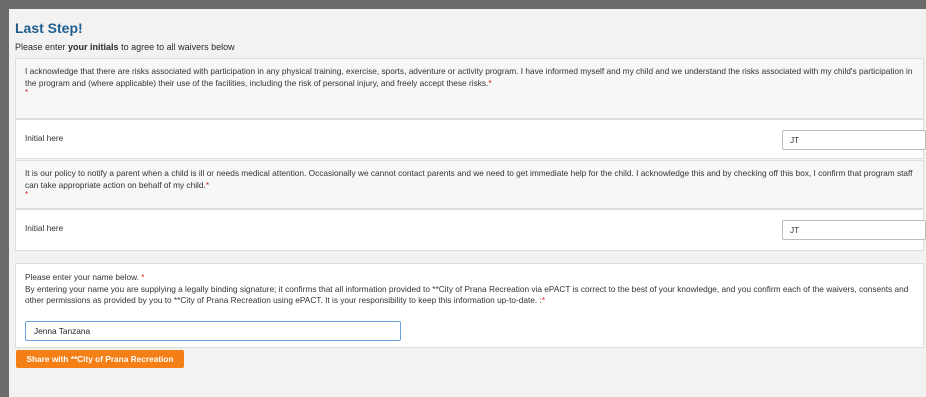  I want to click on waiver-2-initial-input, so click(854, 230).